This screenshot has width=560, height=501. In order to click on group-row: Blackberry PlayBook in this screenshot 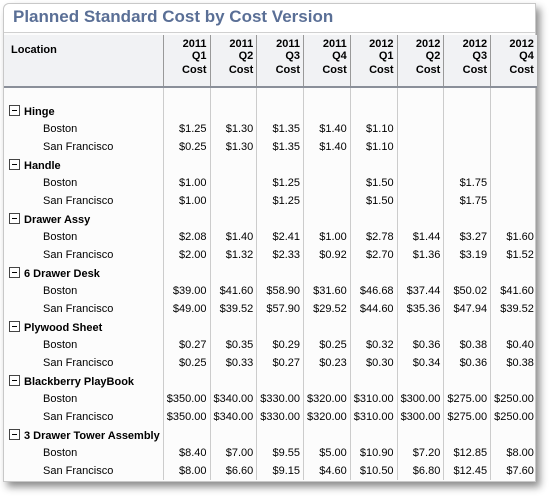, I will do `click(270, 381)`.